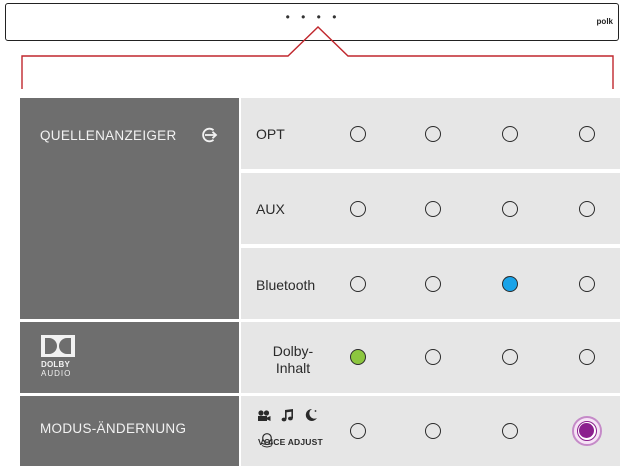  Describe the element at coordinates (510, 284) in the screenshot. I see `led-bluetooth-3-blue` at that location.